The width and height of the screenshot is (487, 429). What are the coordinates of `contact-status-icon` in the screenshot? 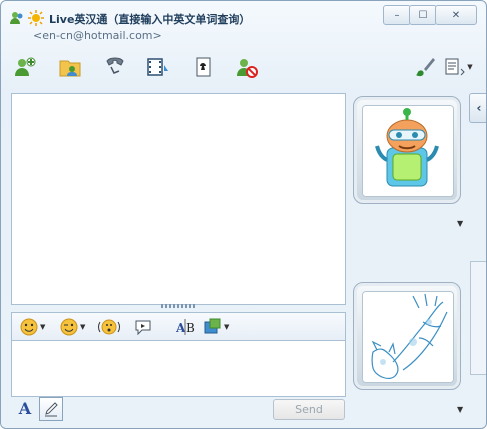 It's located at (17, 18).